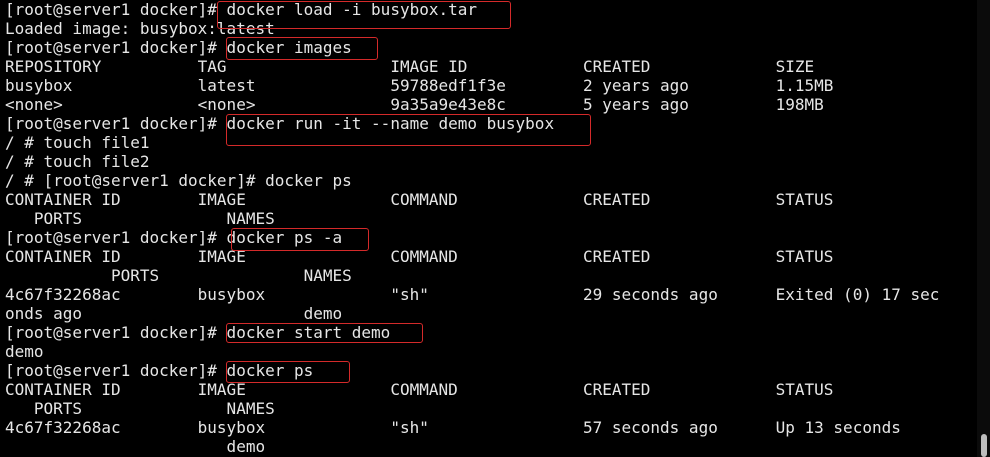  What do you see at coordinates (174, 237) in the screenshot?
I see `terminal-line: [root@server1 docker]# docker ps -a` at bounding box center [174, 237].